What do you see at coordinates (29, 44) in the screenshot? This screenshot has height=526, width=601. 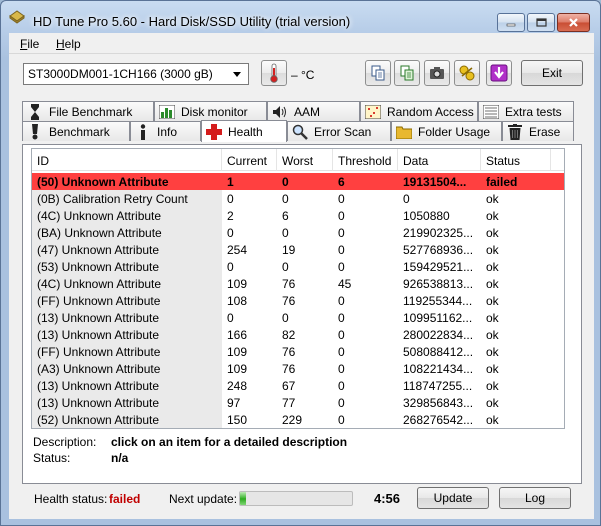 I see `menu-file: File` at bounding box center [29, 44].